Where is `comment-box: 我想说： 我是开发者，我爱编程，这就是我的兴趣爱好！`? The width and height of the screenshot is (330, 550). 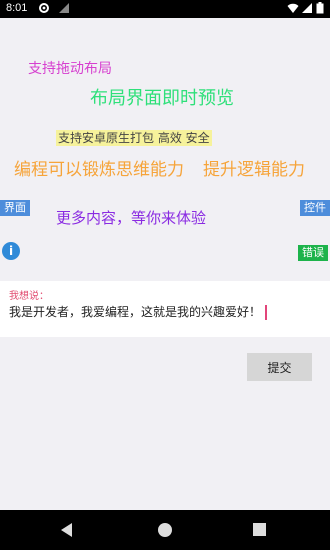
comment-box: 我想说： 我是开发者，我爱编程，这就是我的兴趣爱好！ is located at coordinates (165, 309).